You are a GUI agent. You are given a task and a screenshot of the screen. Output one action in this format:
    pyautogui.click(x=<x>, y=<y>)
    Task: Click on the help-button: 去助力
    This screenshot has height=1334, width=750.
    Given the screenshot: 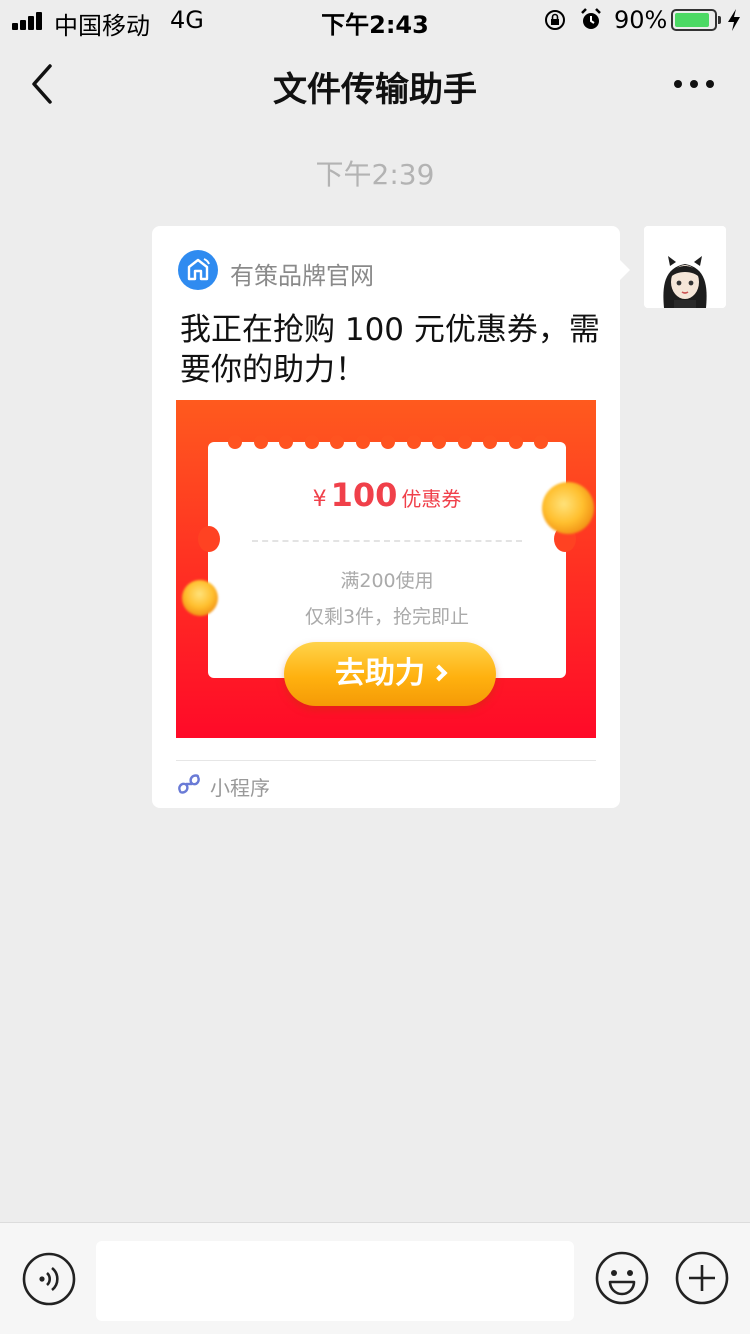 What is the action you would take?
    pyautogui.click(x=390, y=674)
    